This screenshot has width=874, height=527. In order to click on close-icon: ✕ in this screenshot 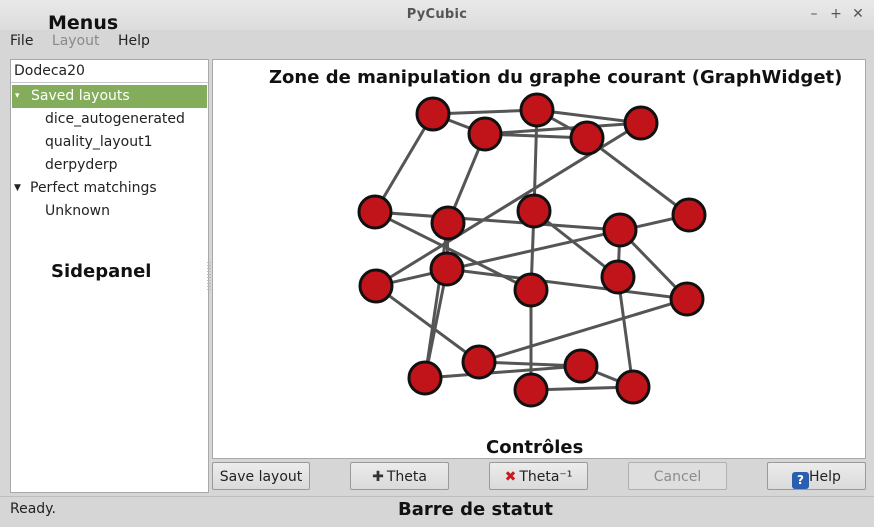, I will do `click(858, 14)`.